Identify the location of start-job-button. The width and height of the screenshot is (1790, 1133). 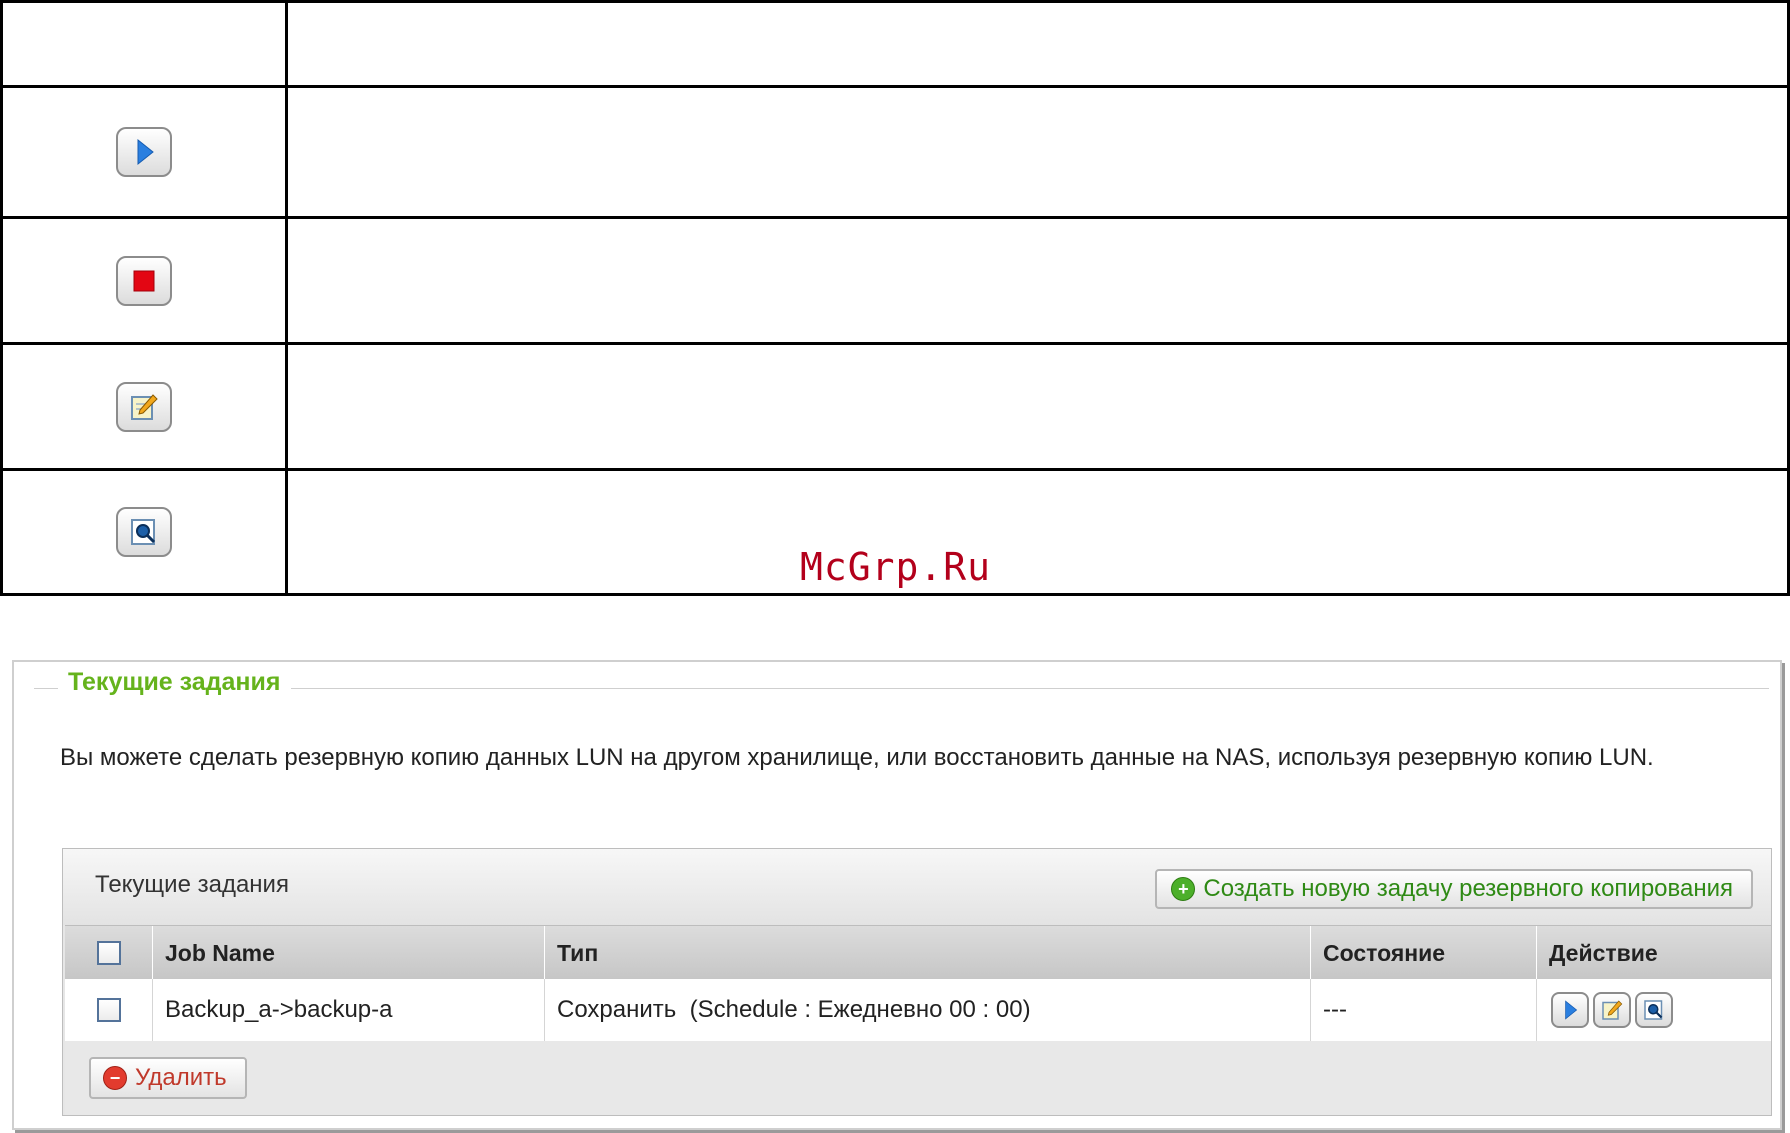
(1570, 1010).